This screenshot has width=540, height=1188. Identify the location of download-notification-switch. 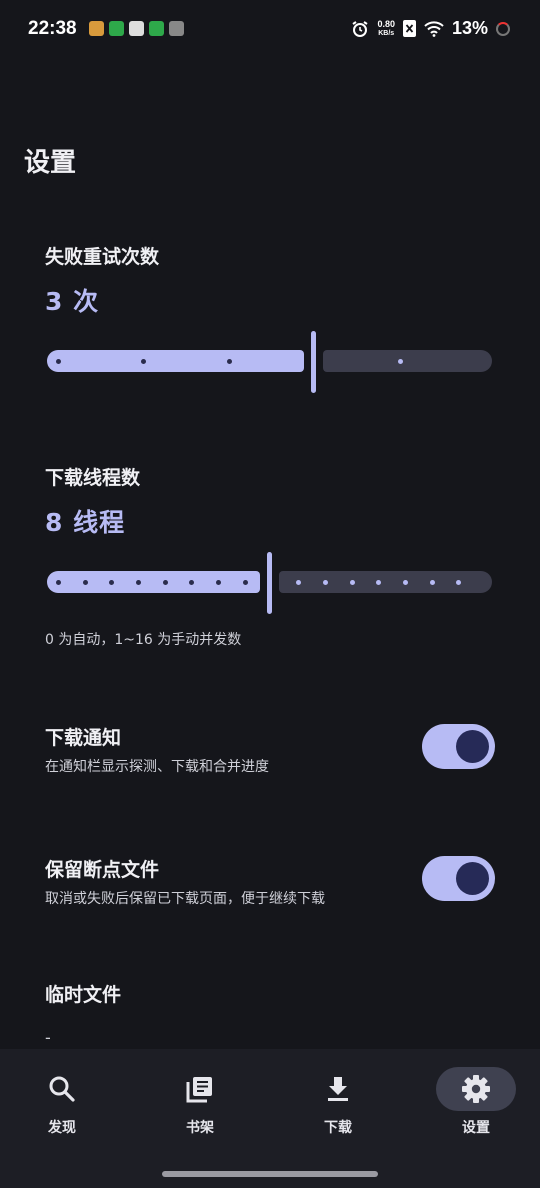
(458, 746).